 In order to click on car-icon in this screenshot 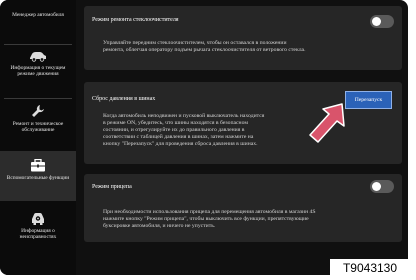, I will do `click(38, 57)`.